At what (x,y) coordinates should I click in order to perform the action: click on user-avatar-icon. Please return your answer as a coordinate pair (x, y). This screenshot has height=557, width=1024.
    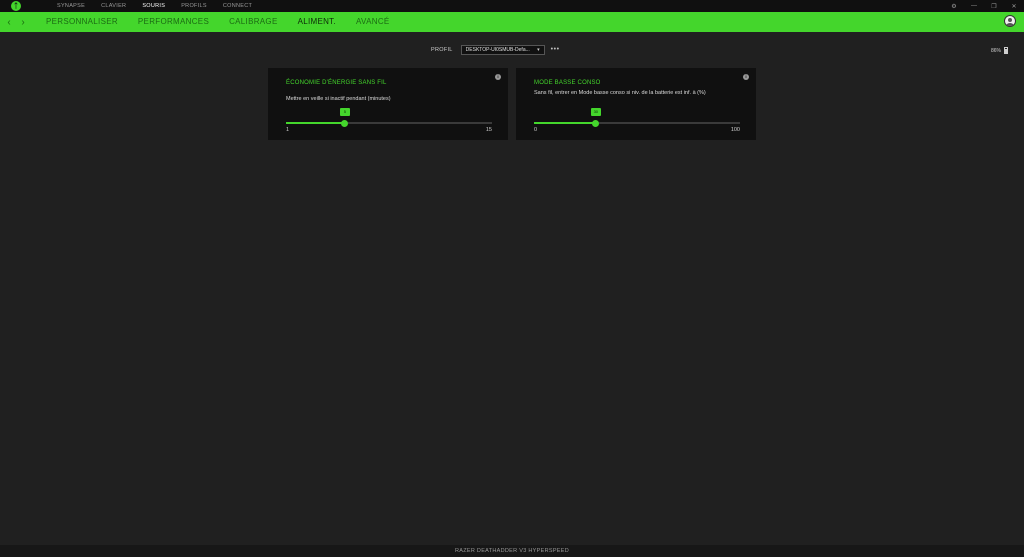
    Looking at the image, I should click on (1010, 21).